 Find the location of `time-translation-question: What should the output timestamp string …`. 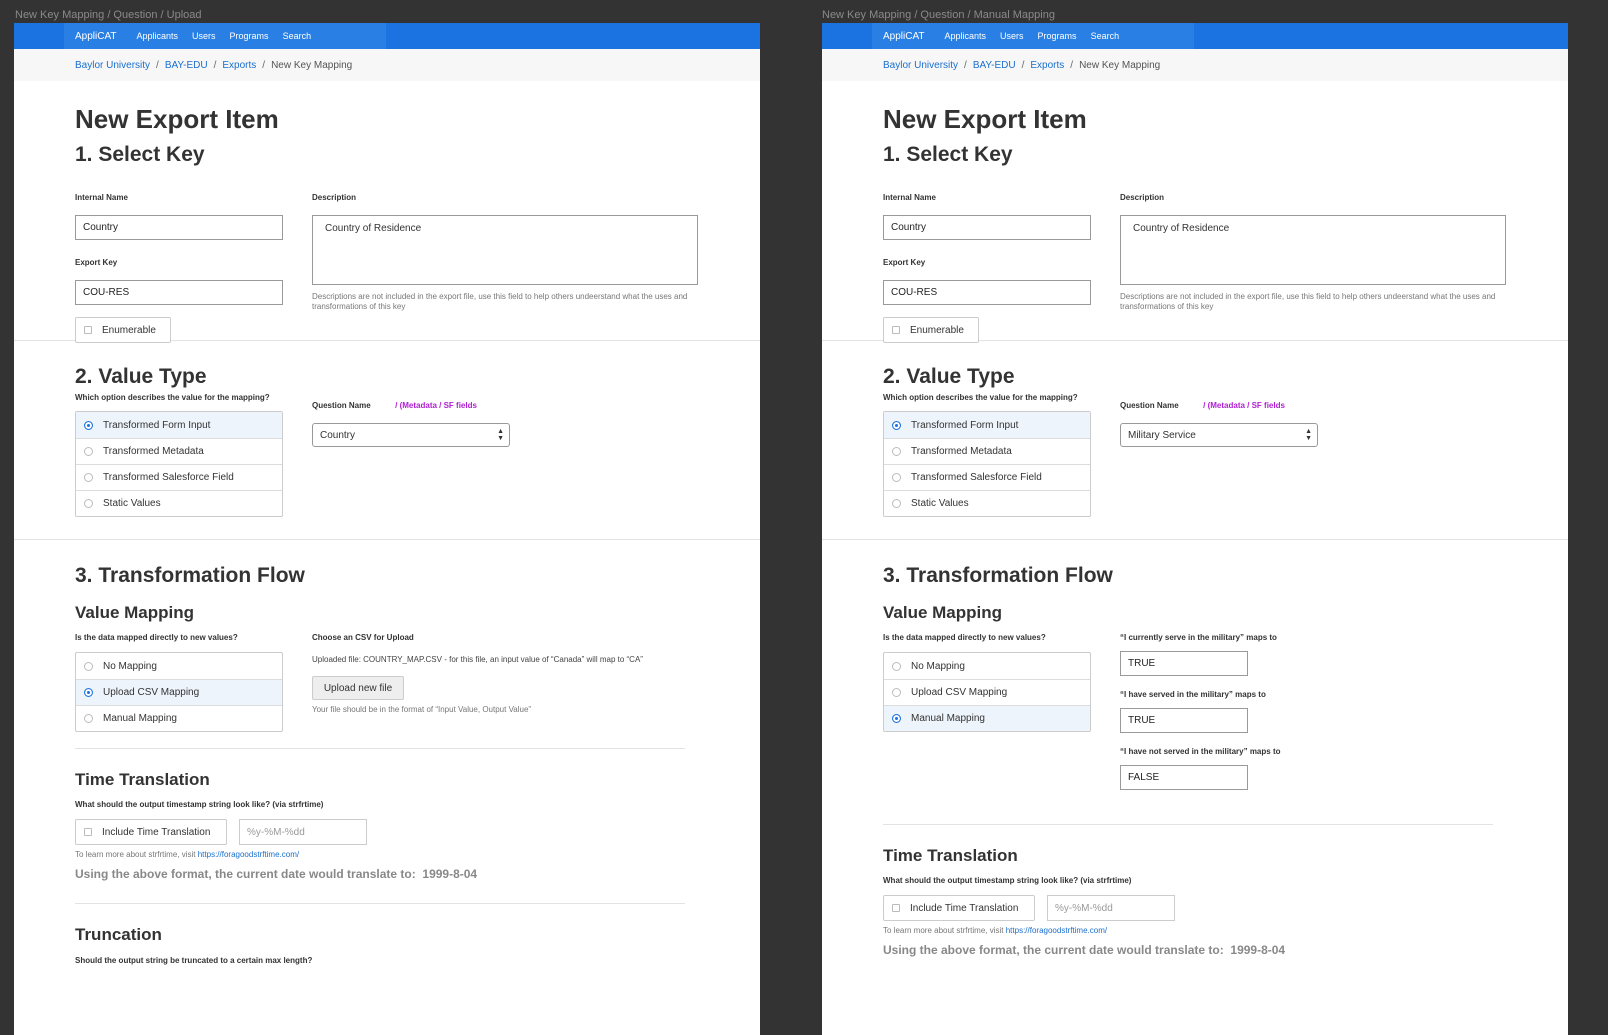

time-translation-question: What should the output timestamp string … is located at coordinates (1007, 880).